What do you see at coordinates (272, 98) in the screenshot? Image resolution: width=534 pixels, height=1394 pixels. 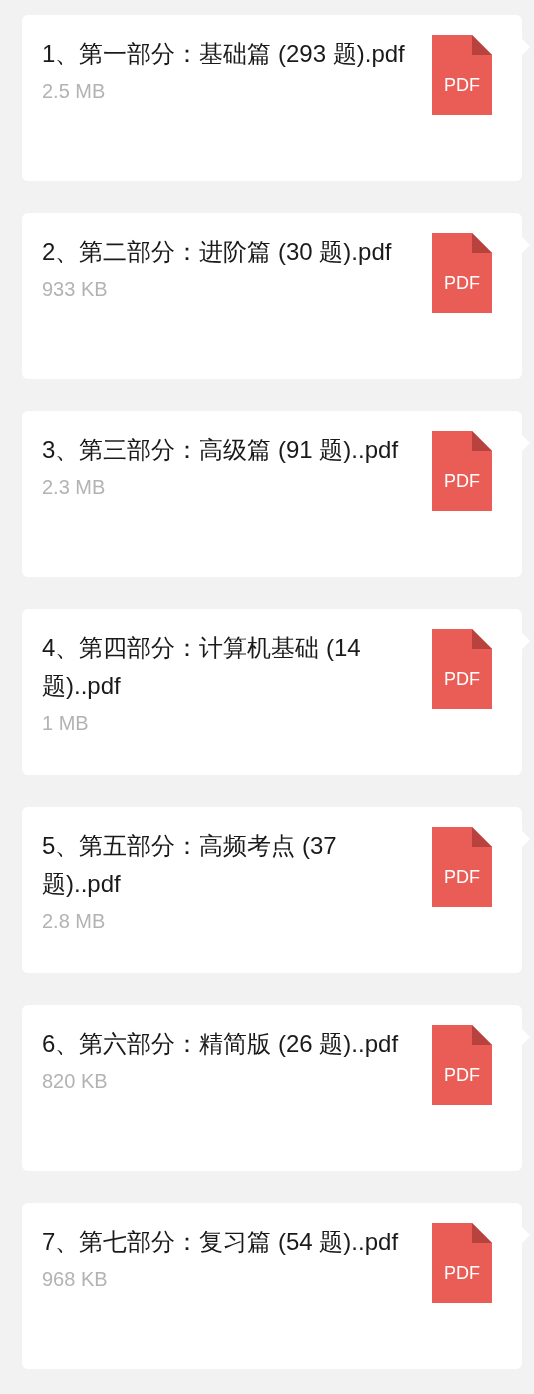 I see `file-message-card: 1、第一部分：基础篇 (293 题).pdf 2.5 MB PDF` at bounding box center [272, 98].